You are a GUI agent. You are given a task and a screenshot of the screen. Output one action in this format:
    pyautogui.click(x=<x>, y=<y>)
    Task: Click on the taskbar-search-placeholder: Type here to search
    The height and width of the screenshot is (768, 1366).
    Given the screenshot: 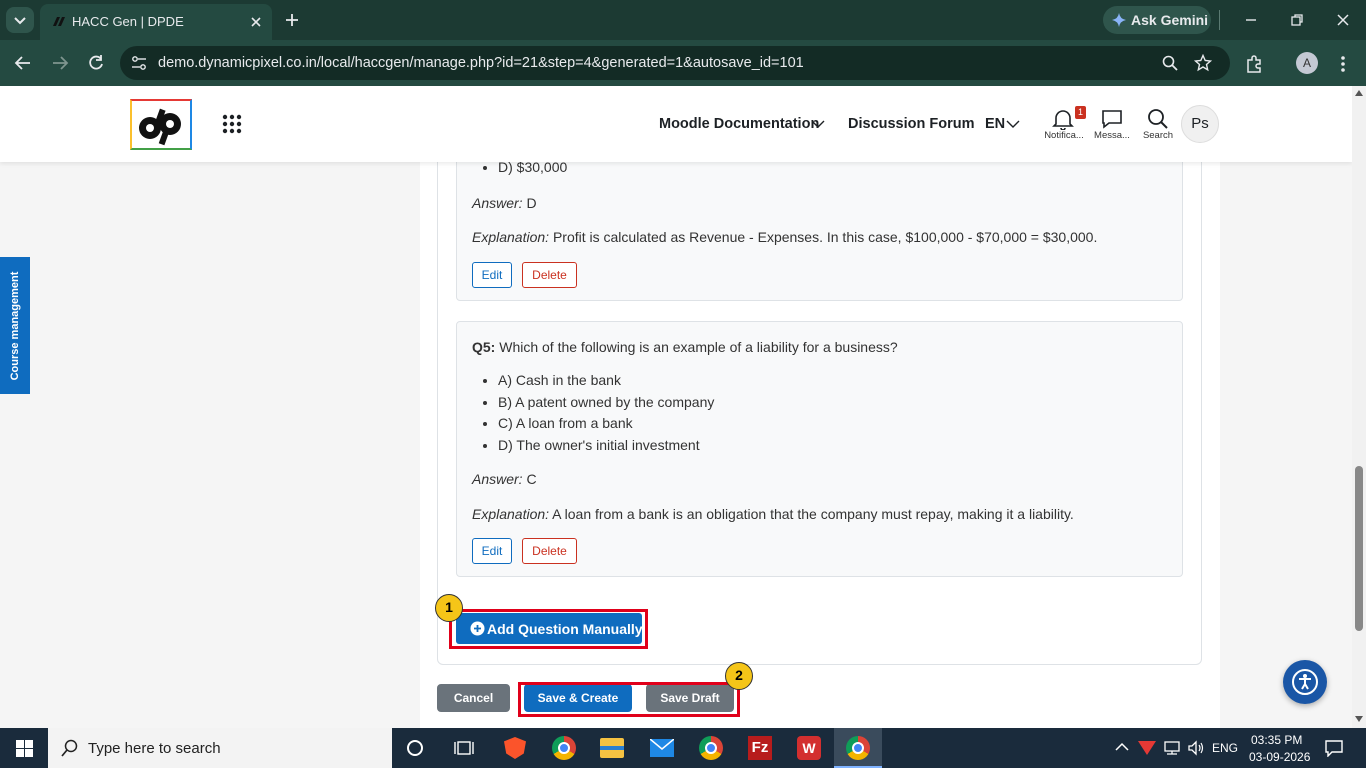 What is the action you would take?
    pyautogui.click(x=154, y=748)
    